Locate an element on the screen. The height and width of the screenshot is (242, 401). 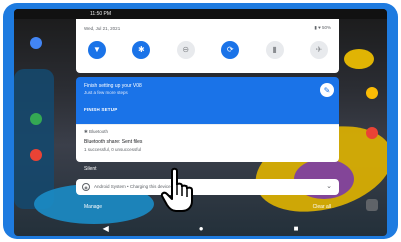
dnd-tile: ⊖ is located at coordinates (185, 50).